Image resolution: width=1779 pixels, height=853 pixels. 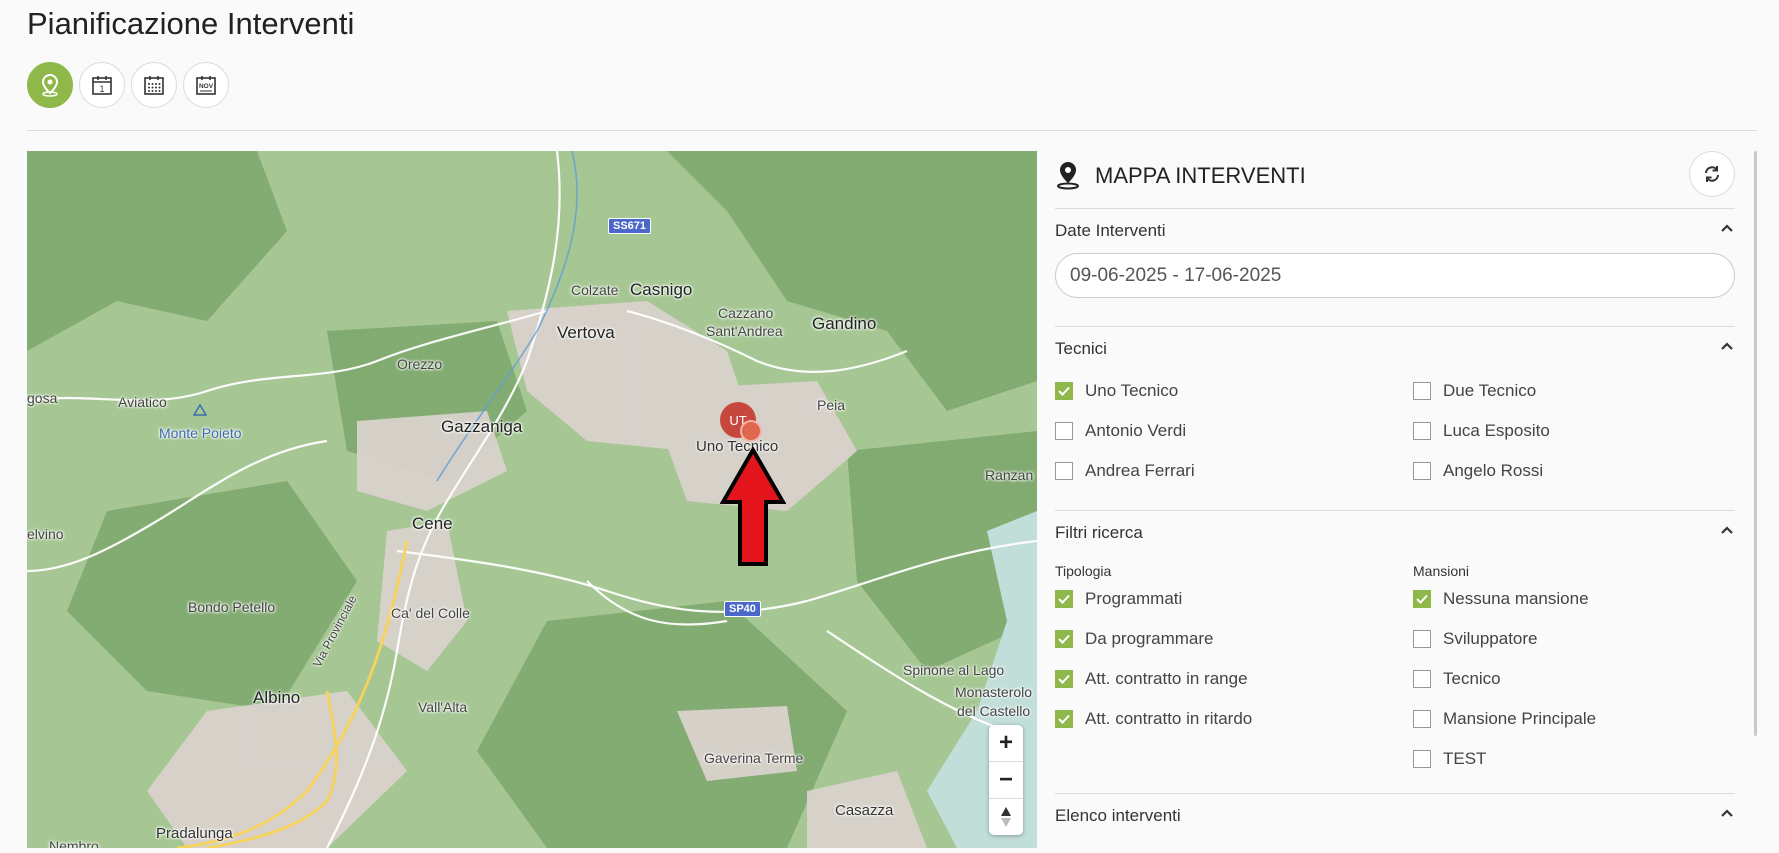 I want to click on date-range-input, so click(x=1395, y=275).